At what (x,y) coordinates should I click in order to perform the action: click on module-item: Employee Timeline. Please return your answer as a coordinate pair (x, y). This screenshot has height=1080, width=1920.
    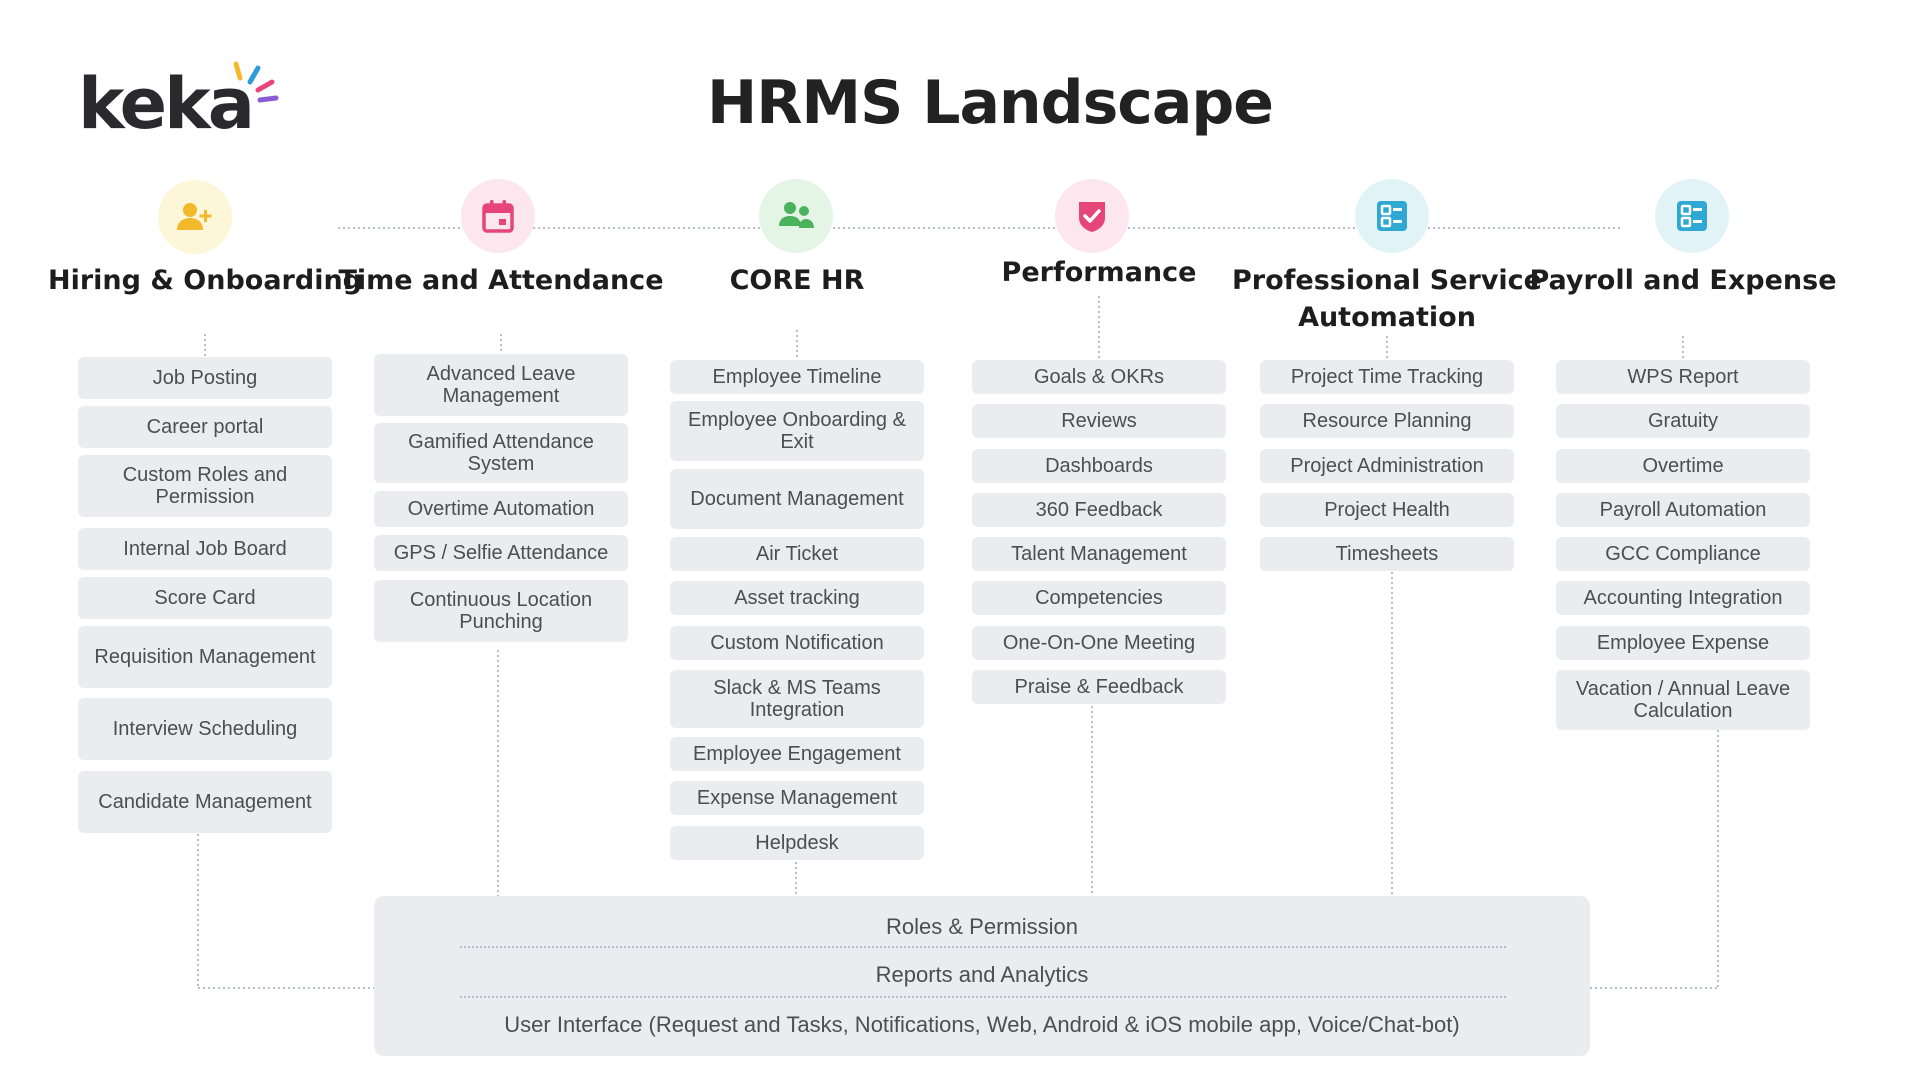
    Looking at the image, I should click on (797, 377).